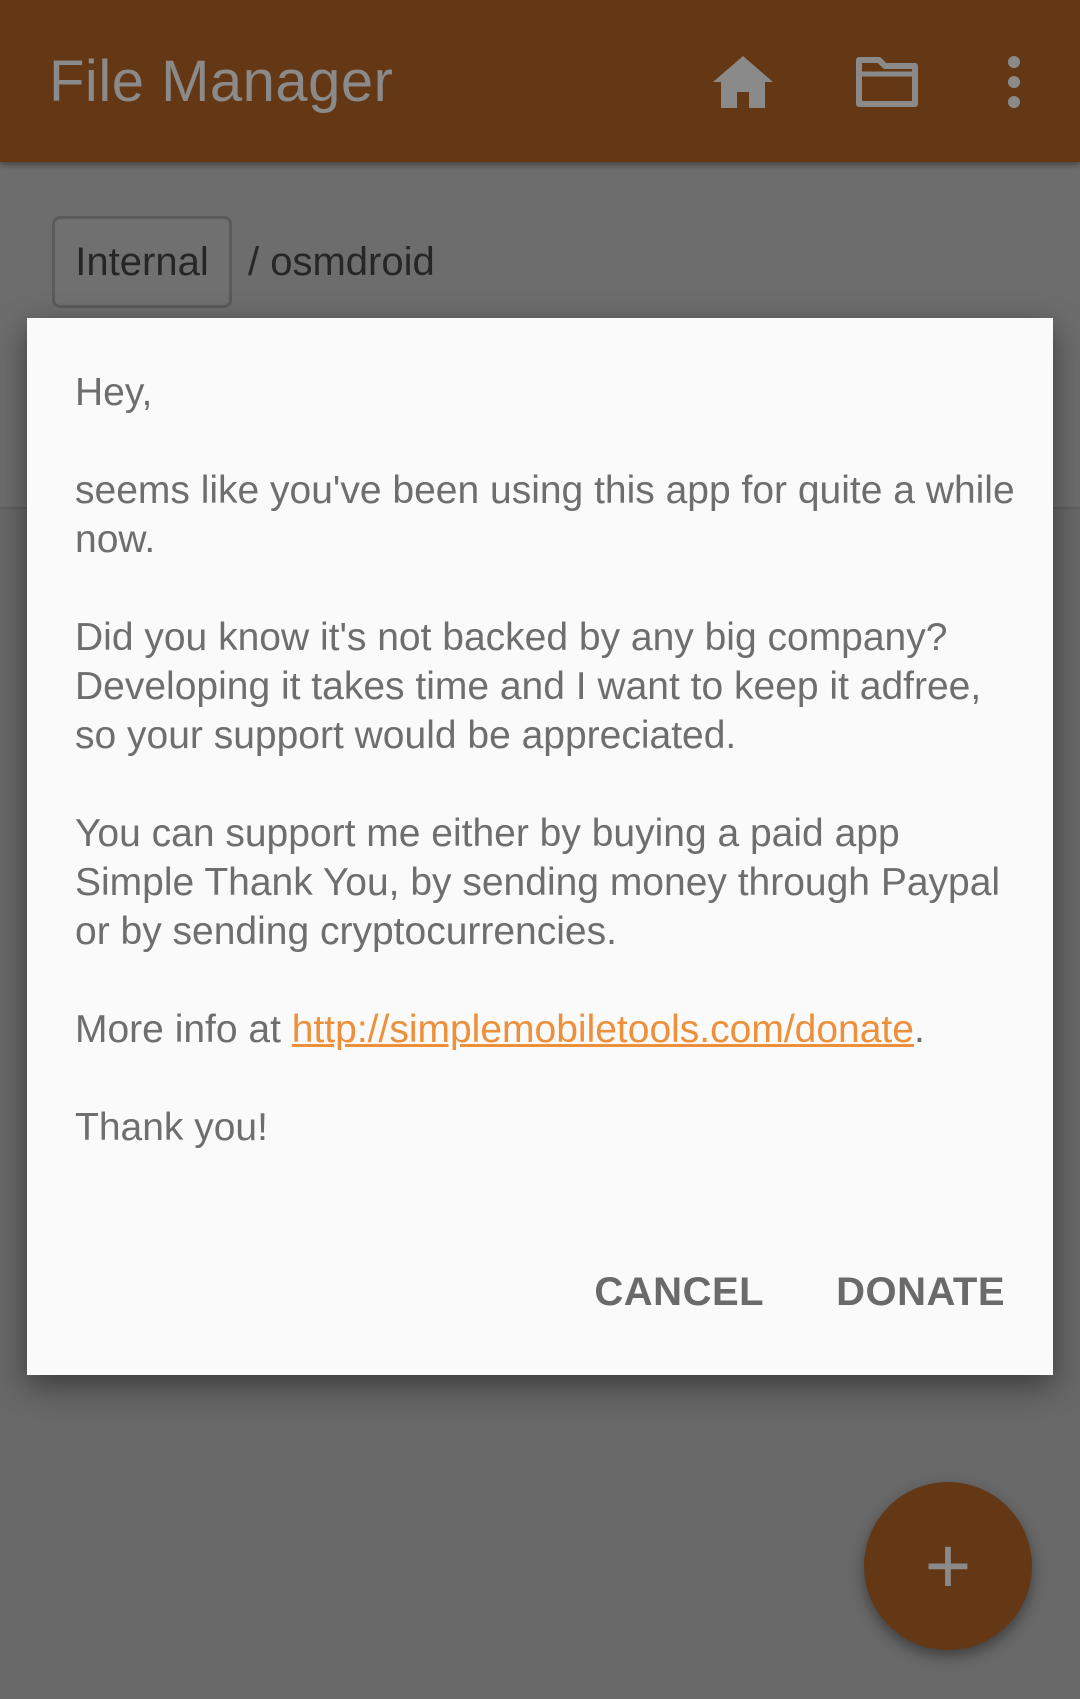 This screenshot has height=1699, width=1080. What do you see at coordinates (919, 1029) in the screenshot?
I see `more-info-suffix: .` at bounding box center [919, 1029].